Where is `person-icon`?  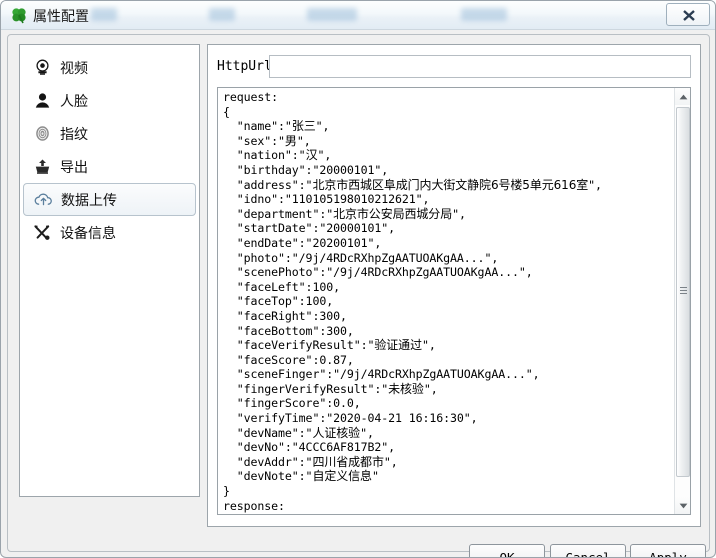
person-icon is located at coordinates (42, 100).